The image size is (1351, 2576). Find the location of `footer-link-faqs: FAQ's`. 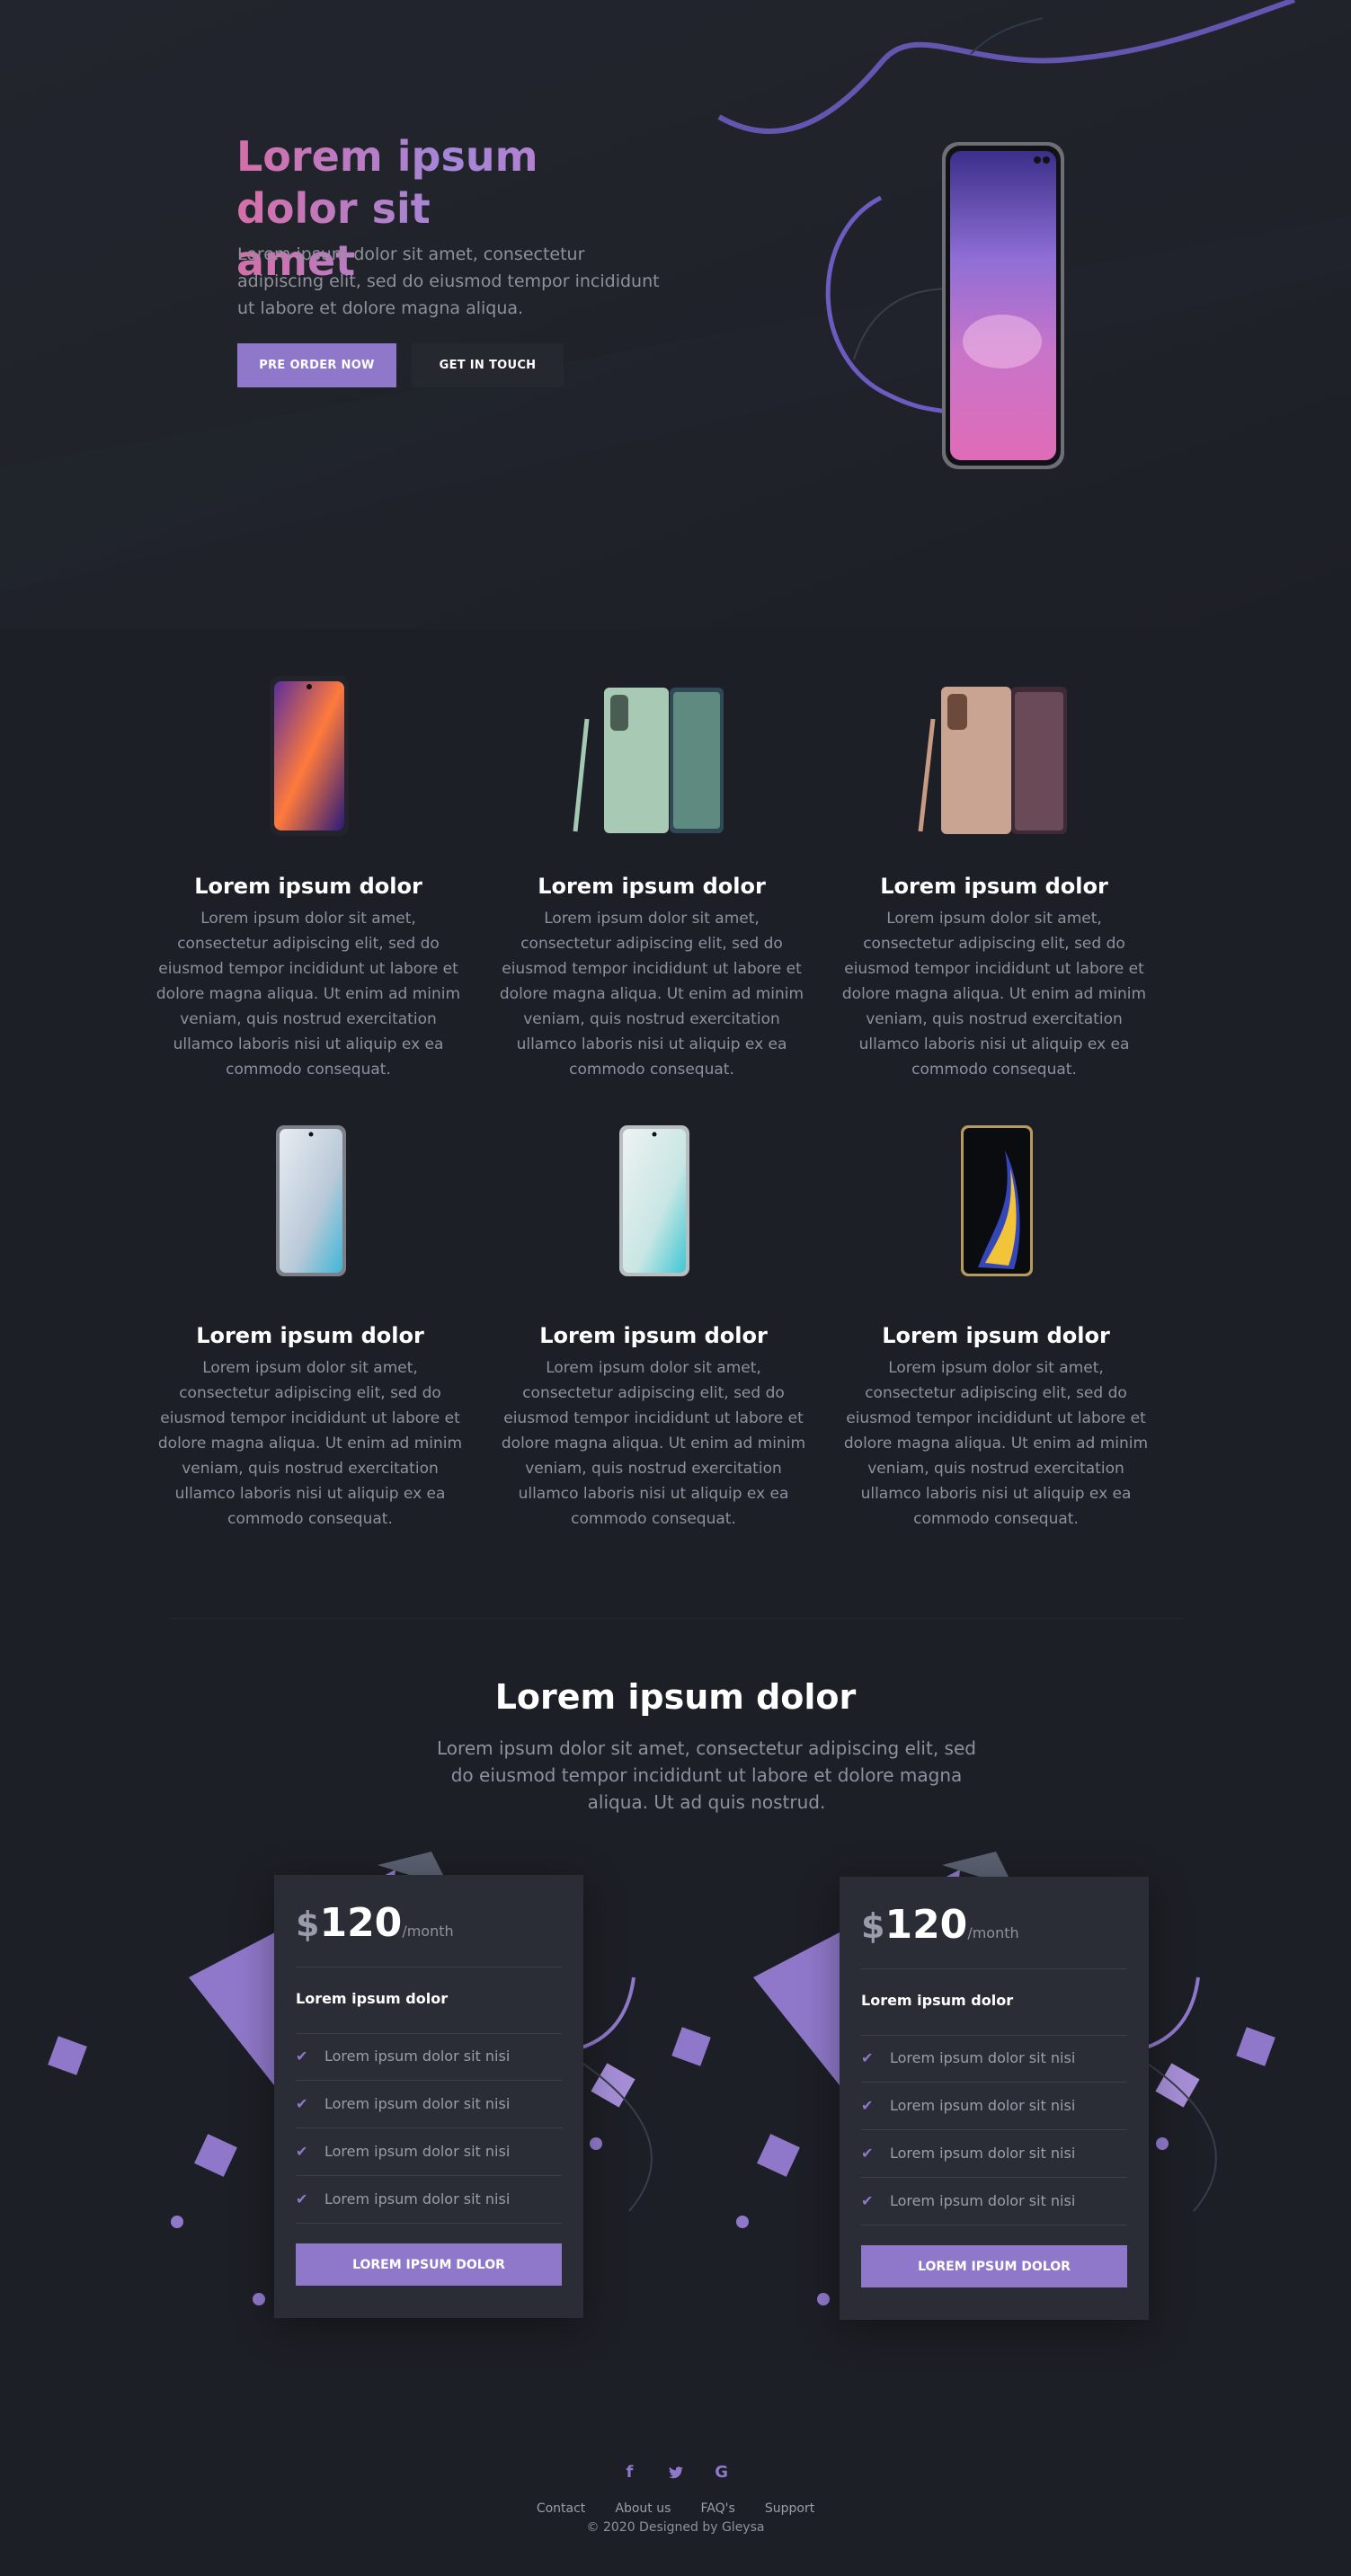

footer-link-faqs: FAQ's is located at coordinates (717, 2508).